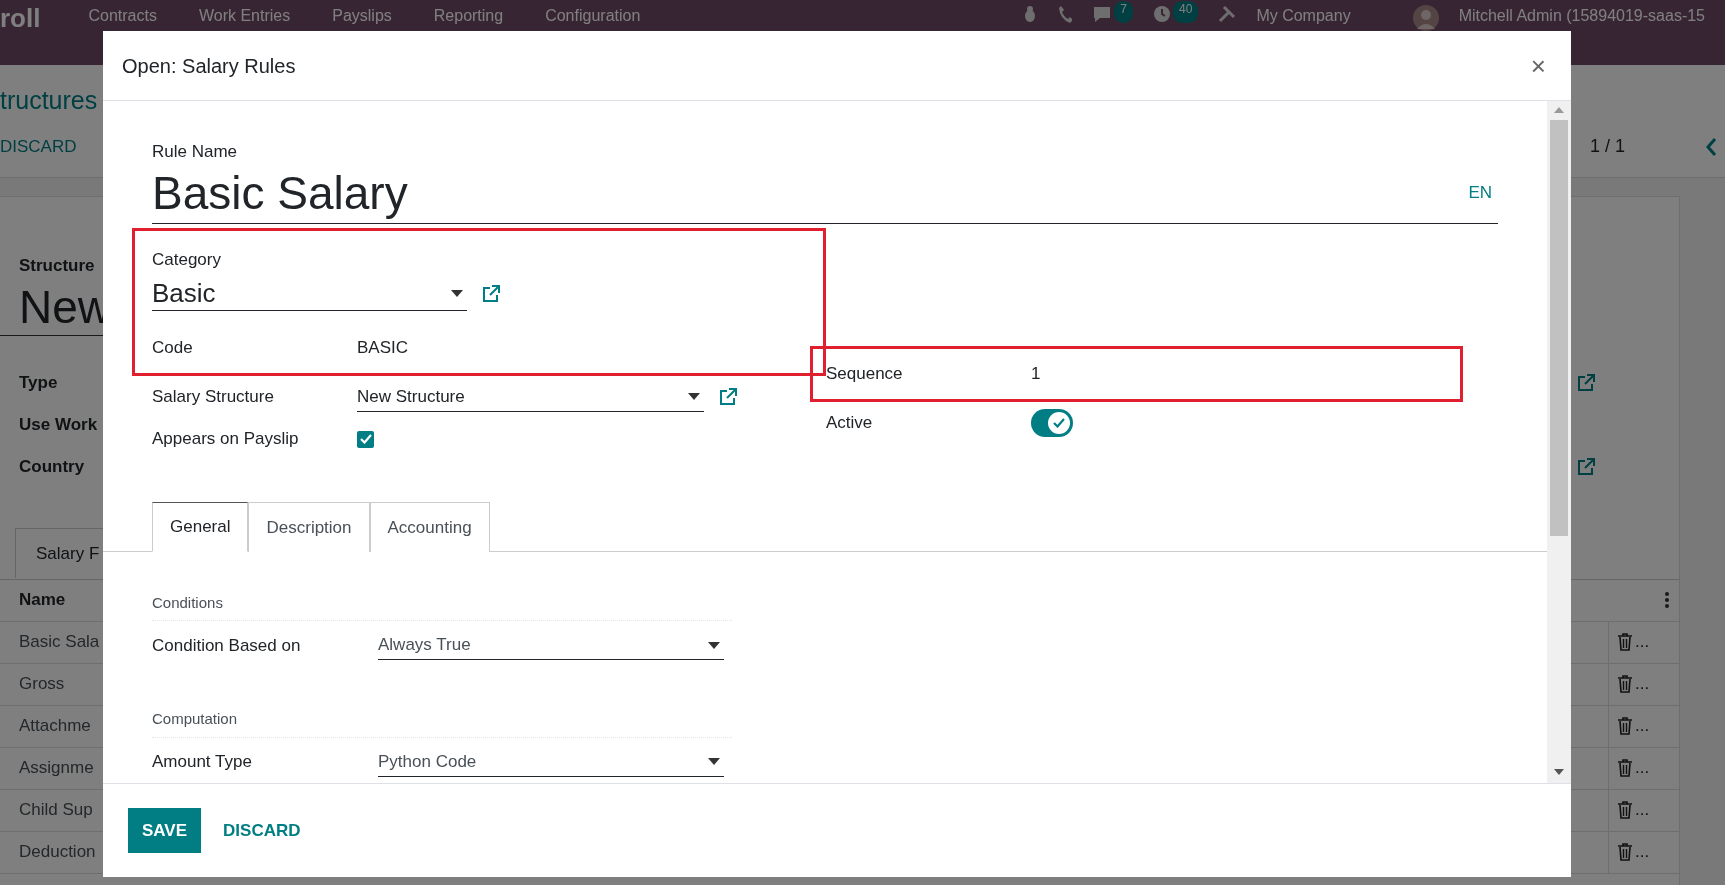  What do you see at coordinates (55, 810) in the screenshot?
I see `table-cell-text: Child Sup` at bounding box center [55, 810].